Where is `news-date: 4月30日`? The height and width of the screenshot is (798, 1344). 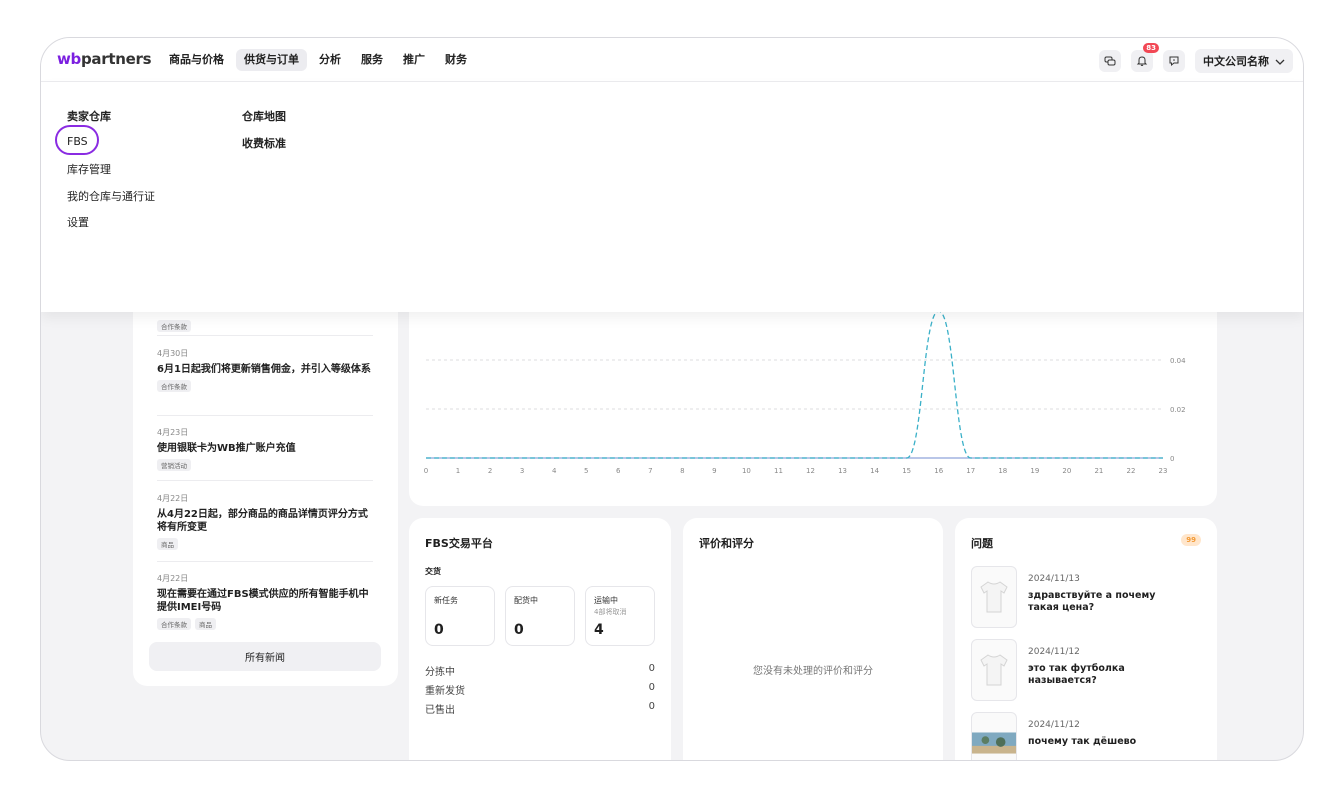
news-date: 4月30日 is located at coordinates (173, 353).